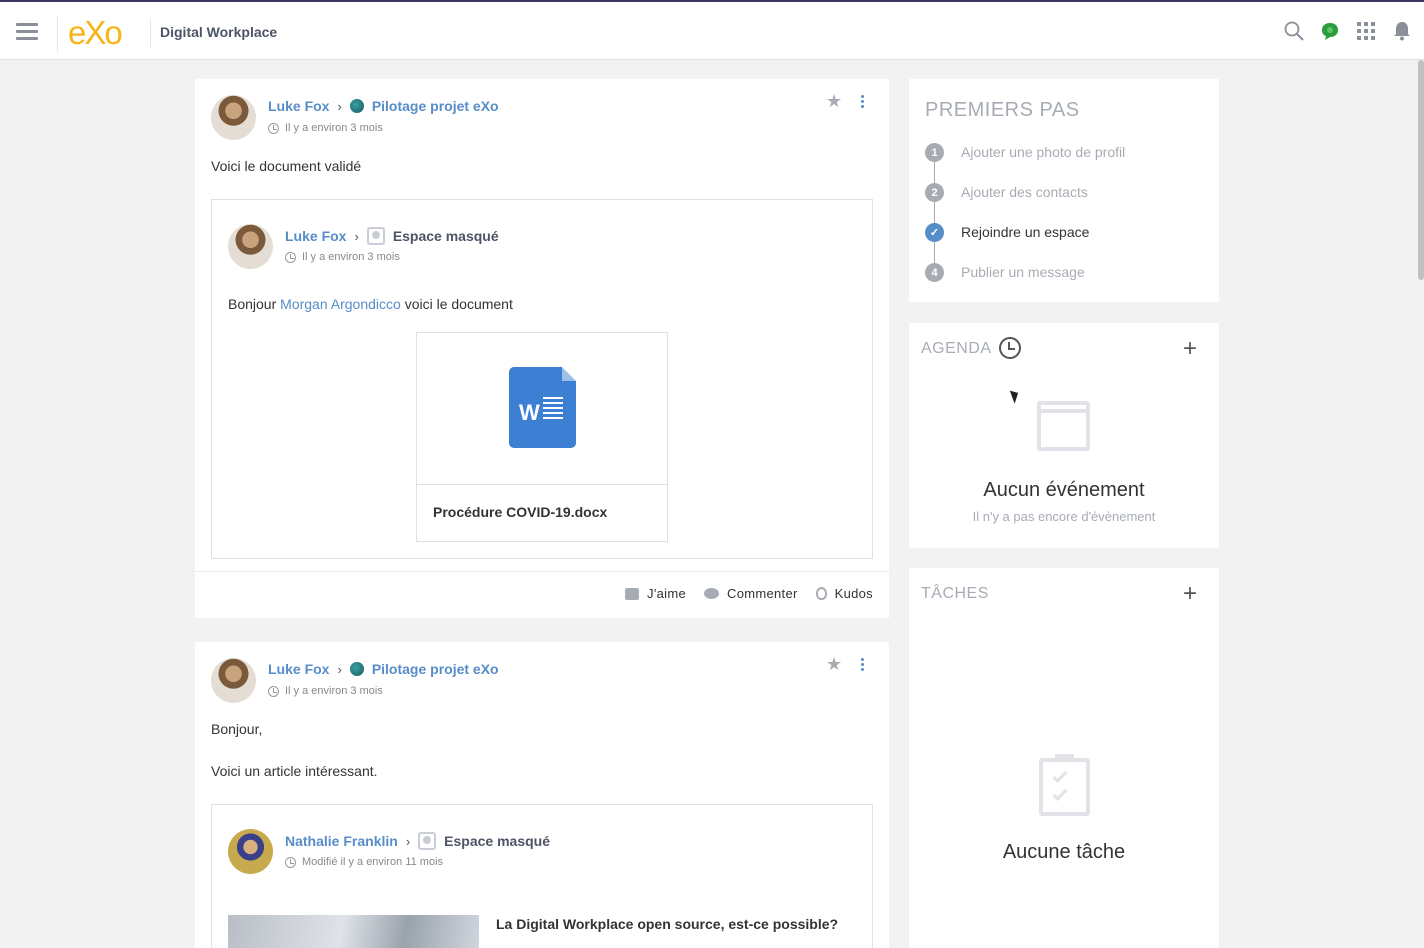 Image resolution: width=1424 pixels, height=948 pixels. Describe the element at coordinates (1064, 852) in the screenshot. I see `empty-title: Aucune tâche` at that location.